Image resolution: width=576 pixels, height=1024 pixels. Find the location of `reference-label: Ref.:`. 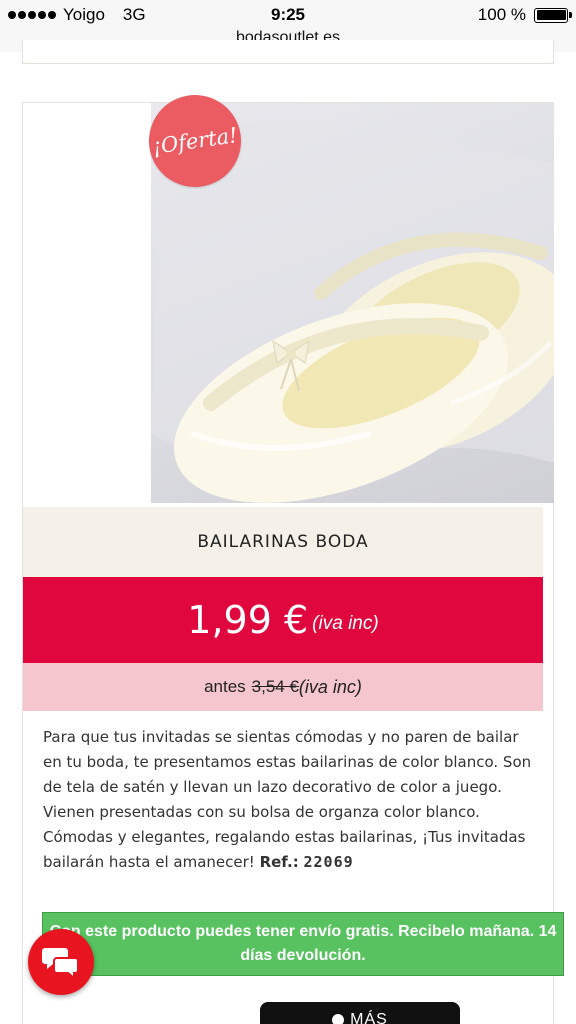

reference-label: Ref.: is located at coordinates (279, 862).